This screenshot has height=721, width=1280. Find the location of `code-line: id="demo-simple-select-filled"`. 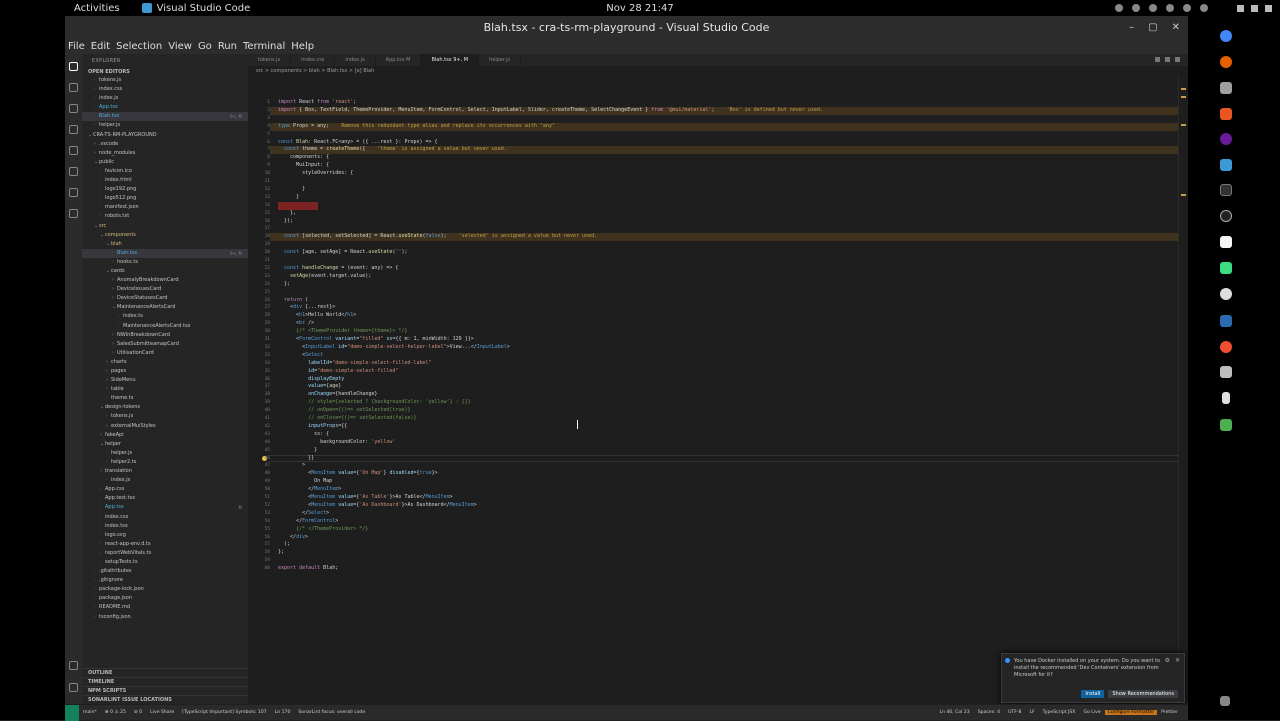

code-line: id="demo-simple-select-filled" is located at coordinates (338, 372).